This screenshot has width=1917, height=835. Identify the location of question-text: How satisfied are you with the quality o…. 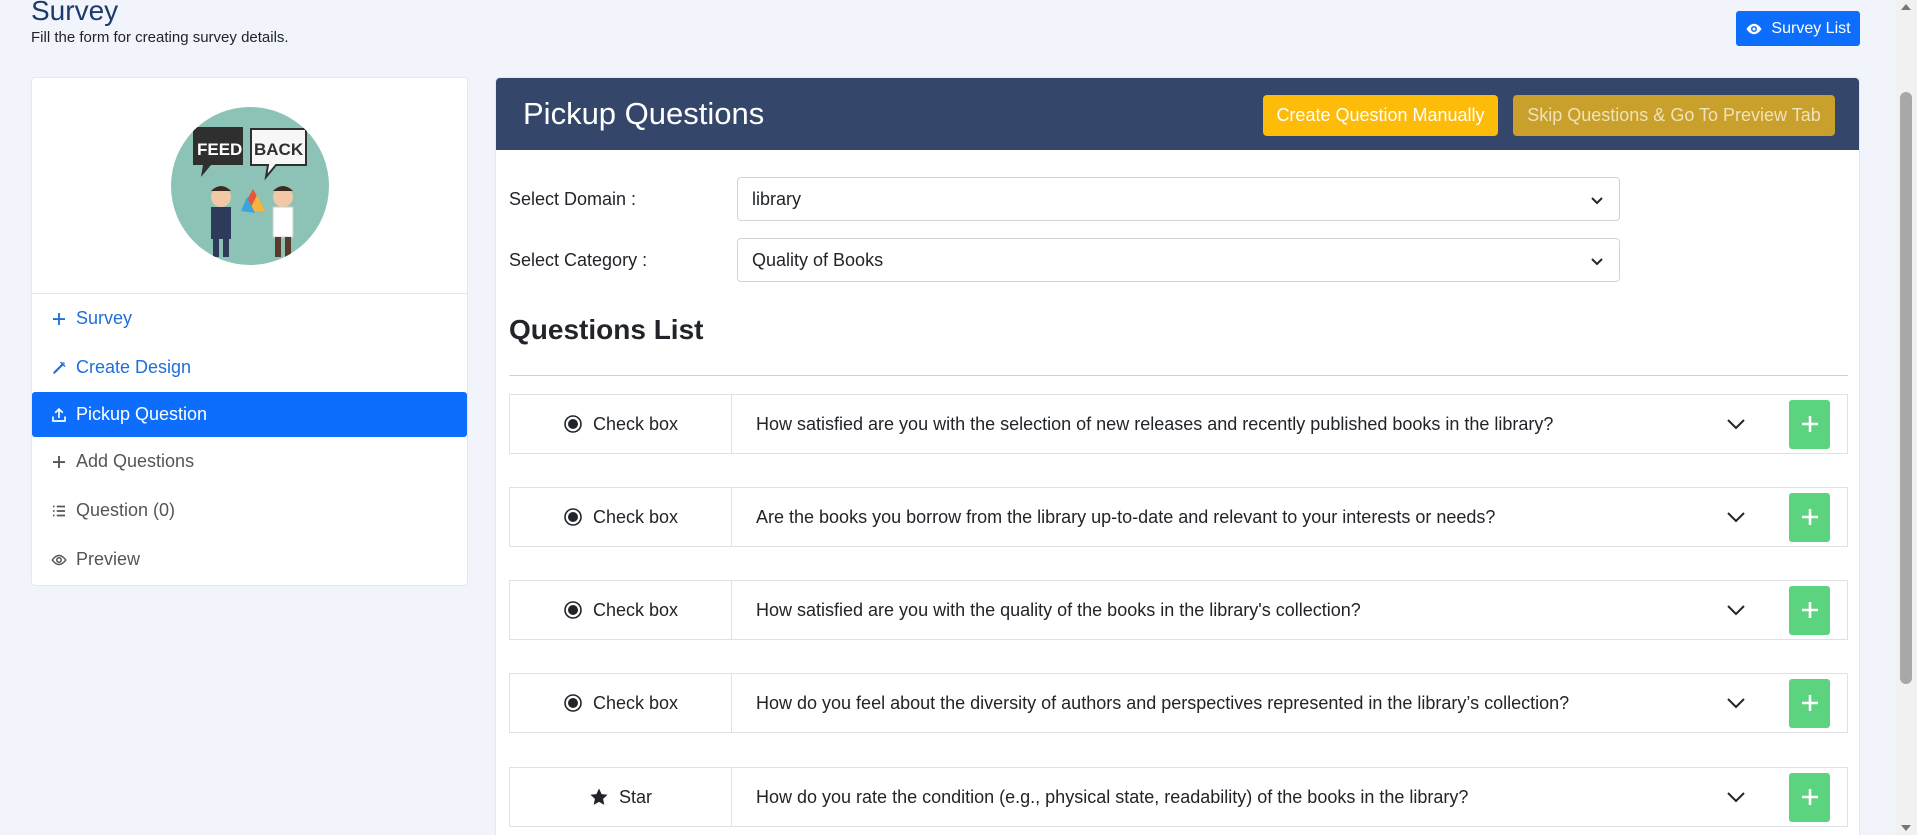
(1058, 609).